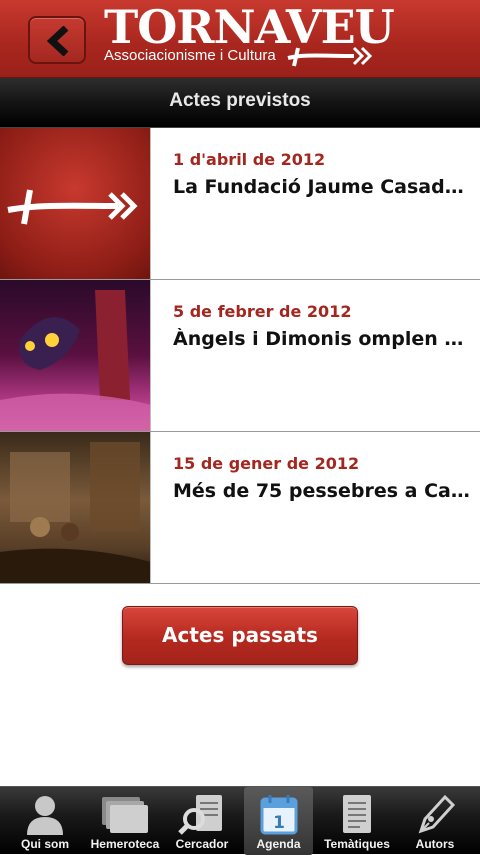 The height and width of the screenshot is (855, 480). I want to click on chevron-left-icon, so click(57, 41).